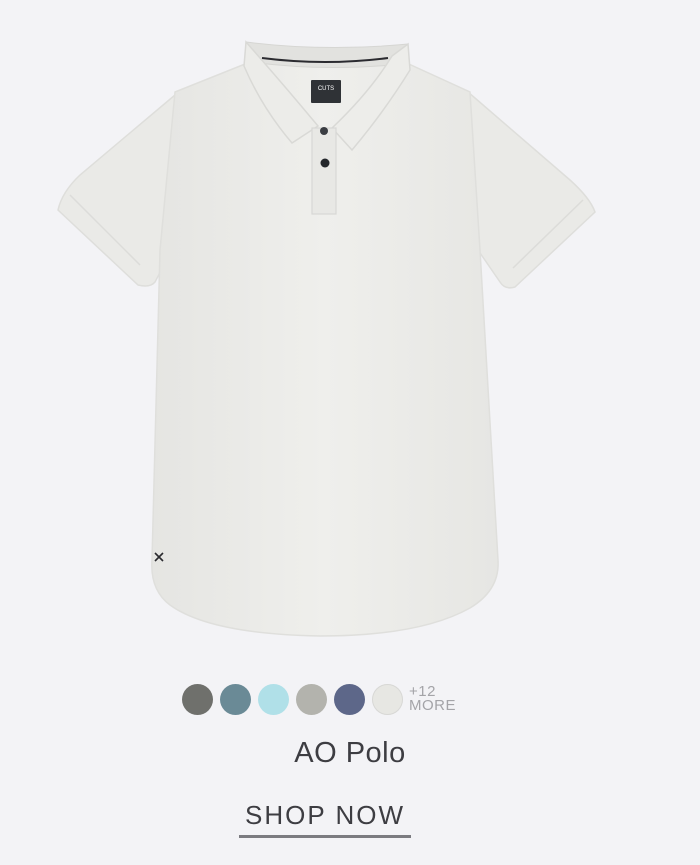 Image resolution: width=700 pixels, height=865 pixels. What do you see at coordinates (273, 699) in the screenshot?
I see `swatch-aqua` at bounding box center [273, 699].